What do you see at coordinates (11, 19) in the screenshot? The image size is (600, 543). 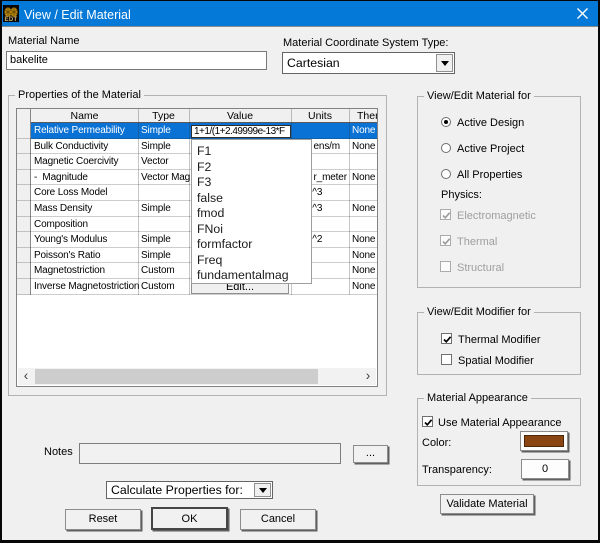 I see `svg-text: EDT` at bounding box center [11, 19].